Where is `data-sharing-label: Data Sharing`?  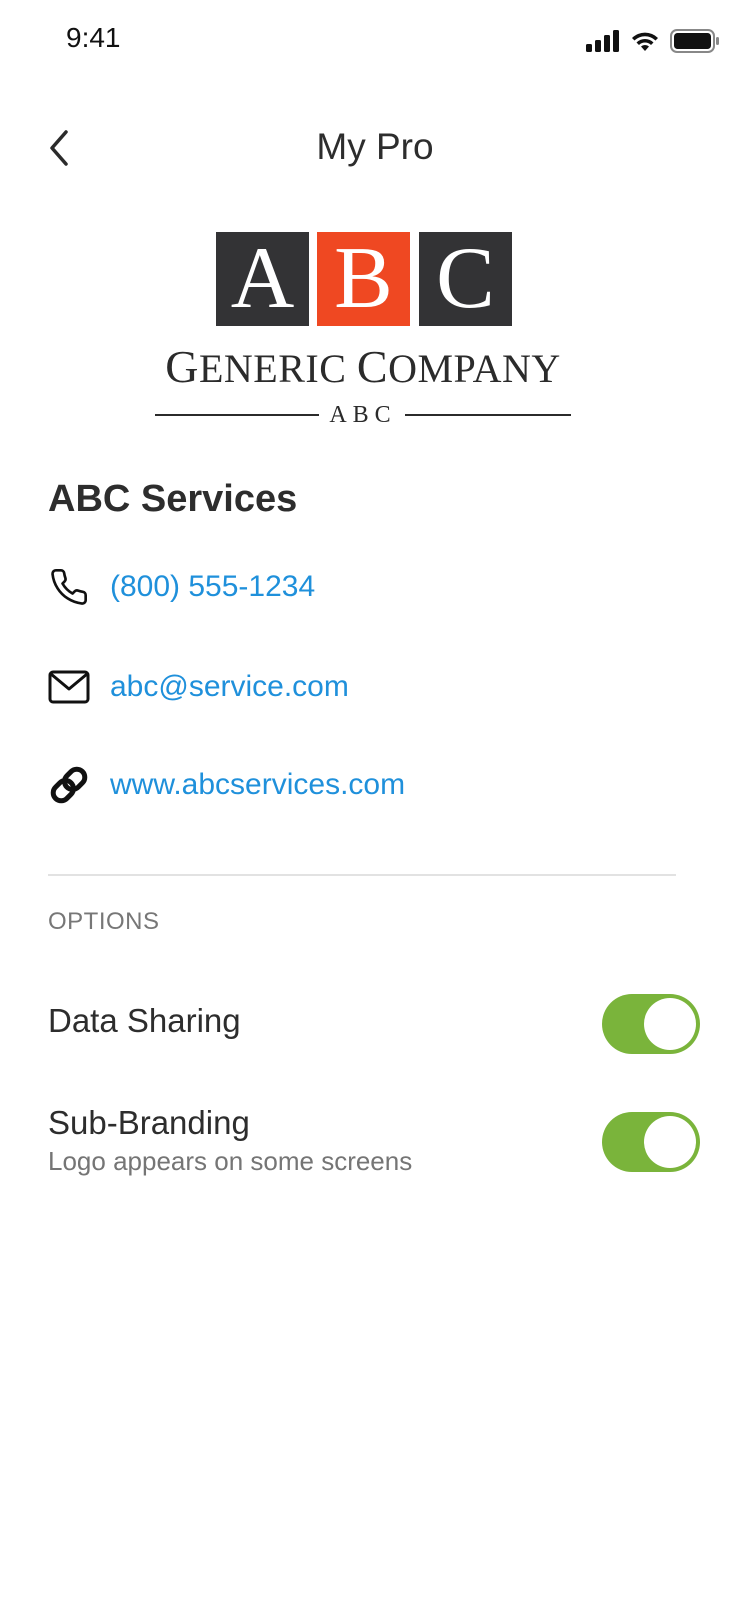 data-sharing-label: Data Sharing is located at coordinates (144, 1020).